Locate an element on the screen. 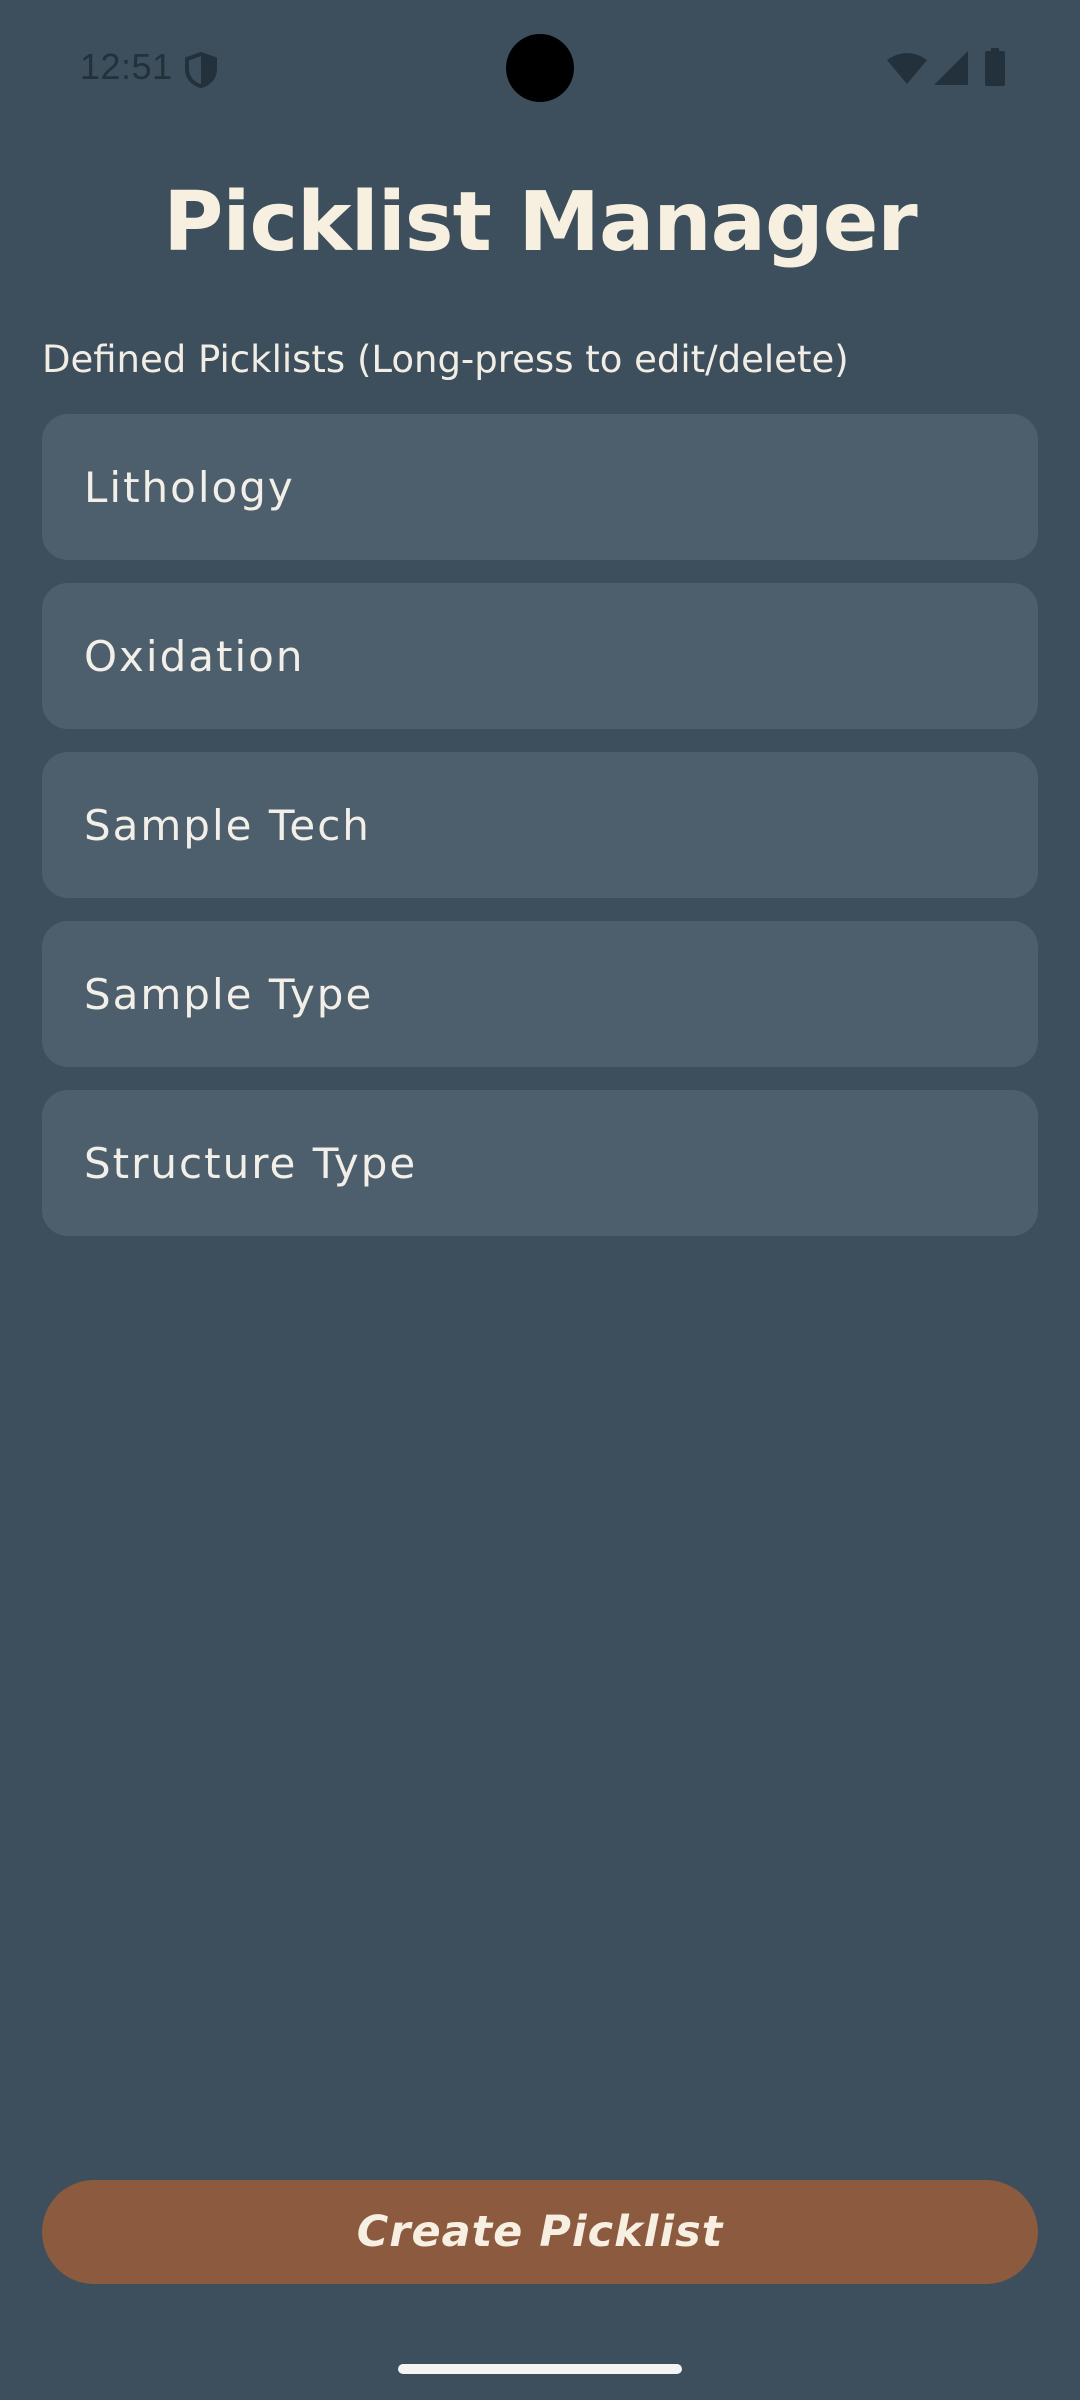 This screenshot has height=2400, width=1080. status-time: 12:51 is located at coordinates (126, 66).